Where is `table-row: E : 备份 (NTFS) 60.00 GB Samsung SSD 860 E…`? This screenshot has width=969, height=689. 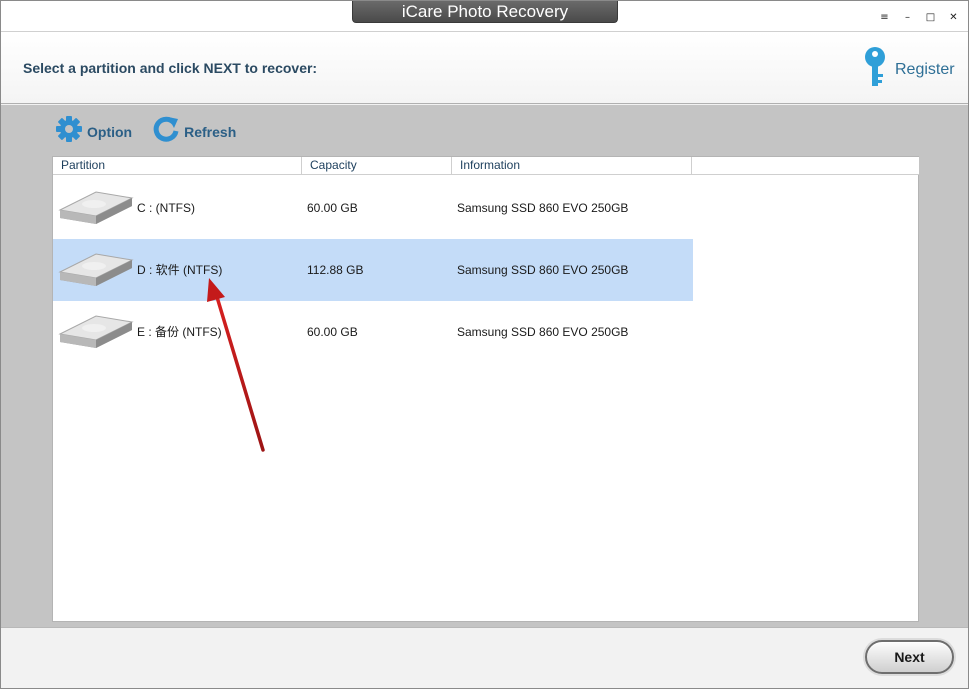 table-row: E : 备份 (NTFS) 60.00 GB Samsung SSD 860 E… is located at coordinates (373, 332).